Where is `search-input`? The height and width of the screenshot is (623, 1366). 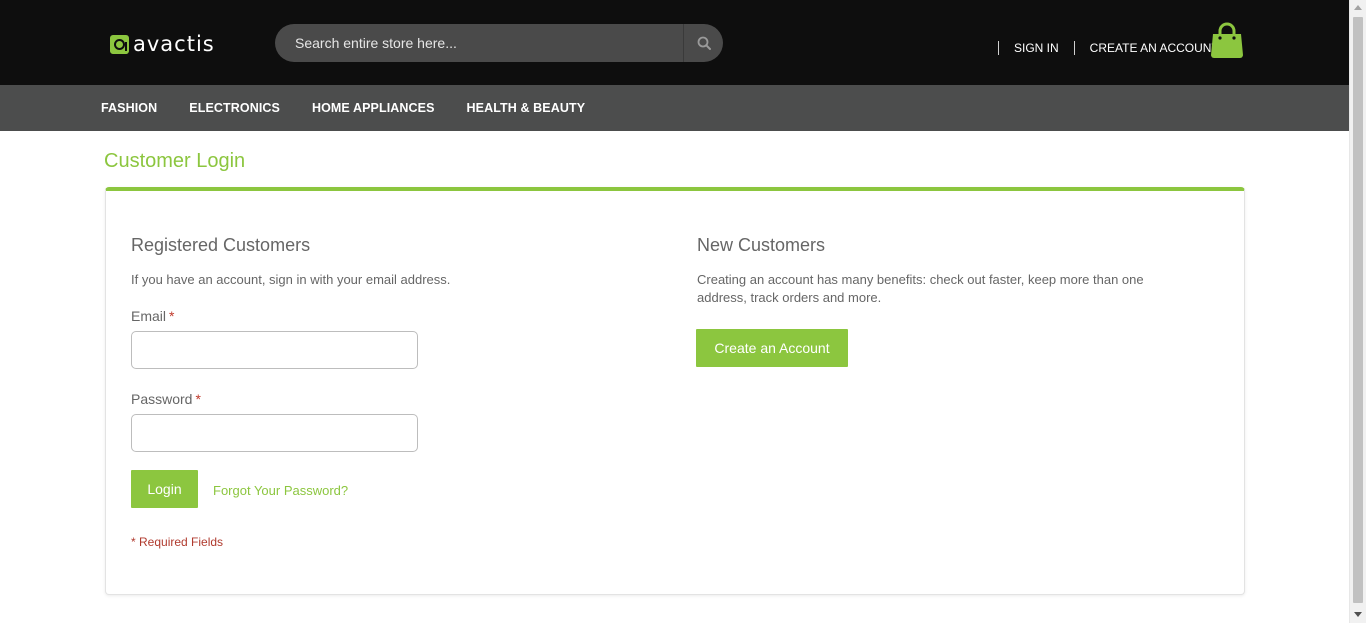 search-input is located at coordinates (479, 43).